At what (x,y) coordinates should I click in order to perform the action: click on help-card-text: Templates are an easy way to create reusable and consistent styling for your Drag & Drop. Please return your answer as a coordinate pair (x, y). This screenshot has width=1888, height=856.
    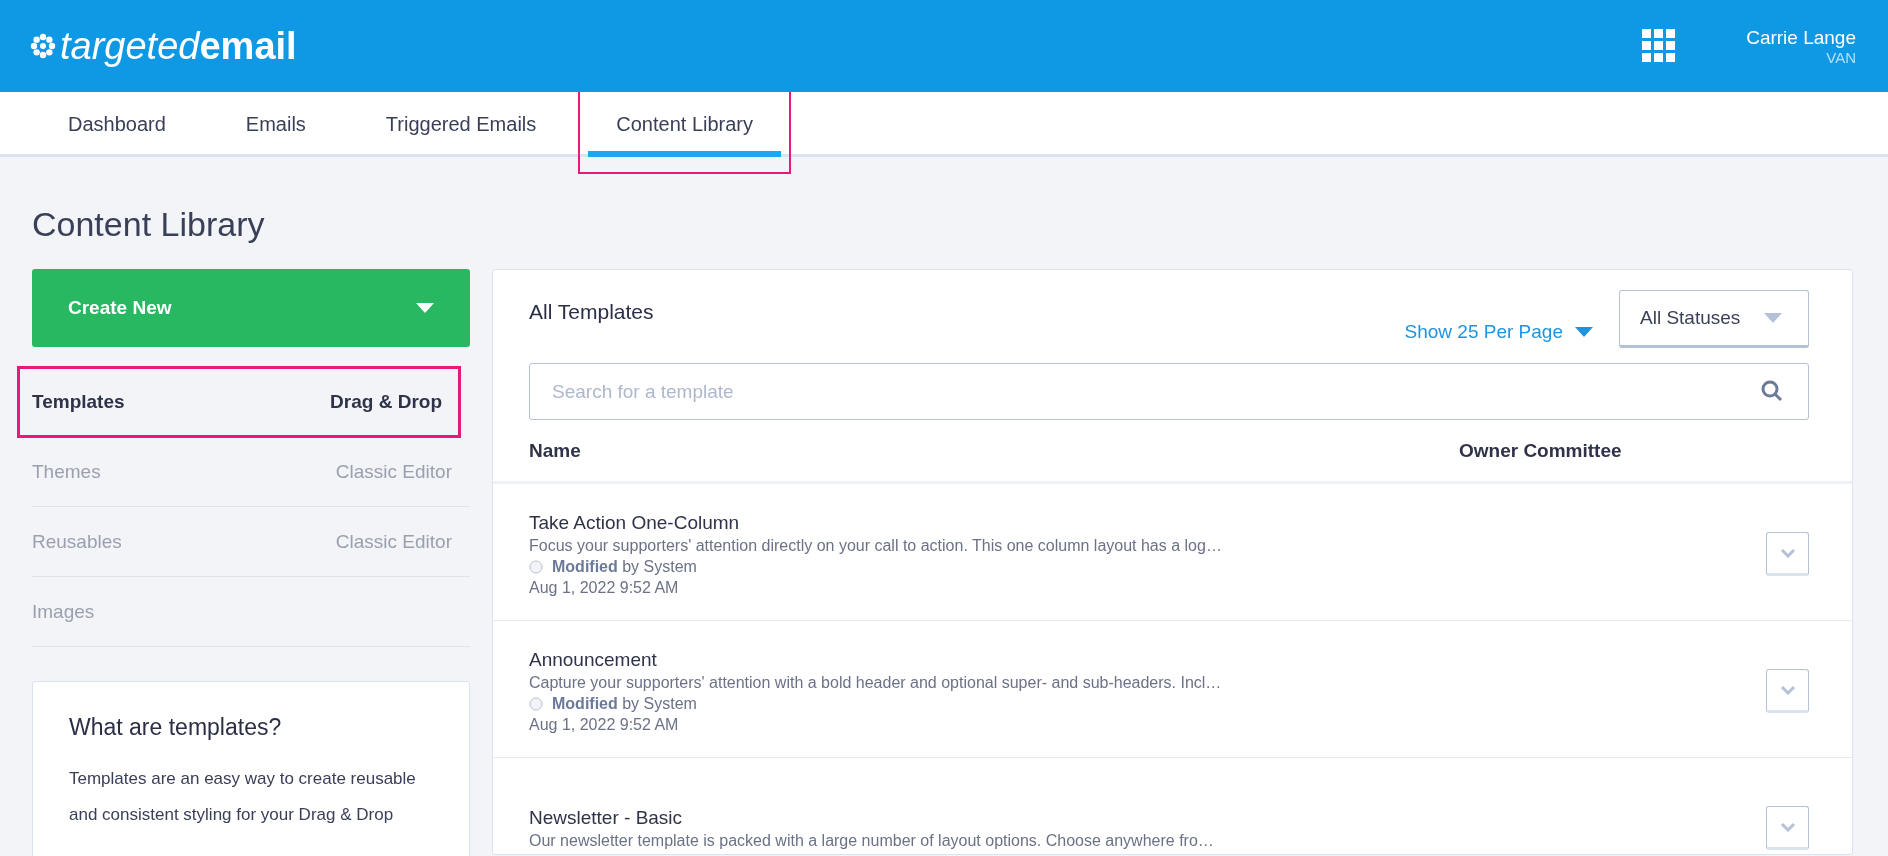
    Looking at the image, I should click on (243, 797).